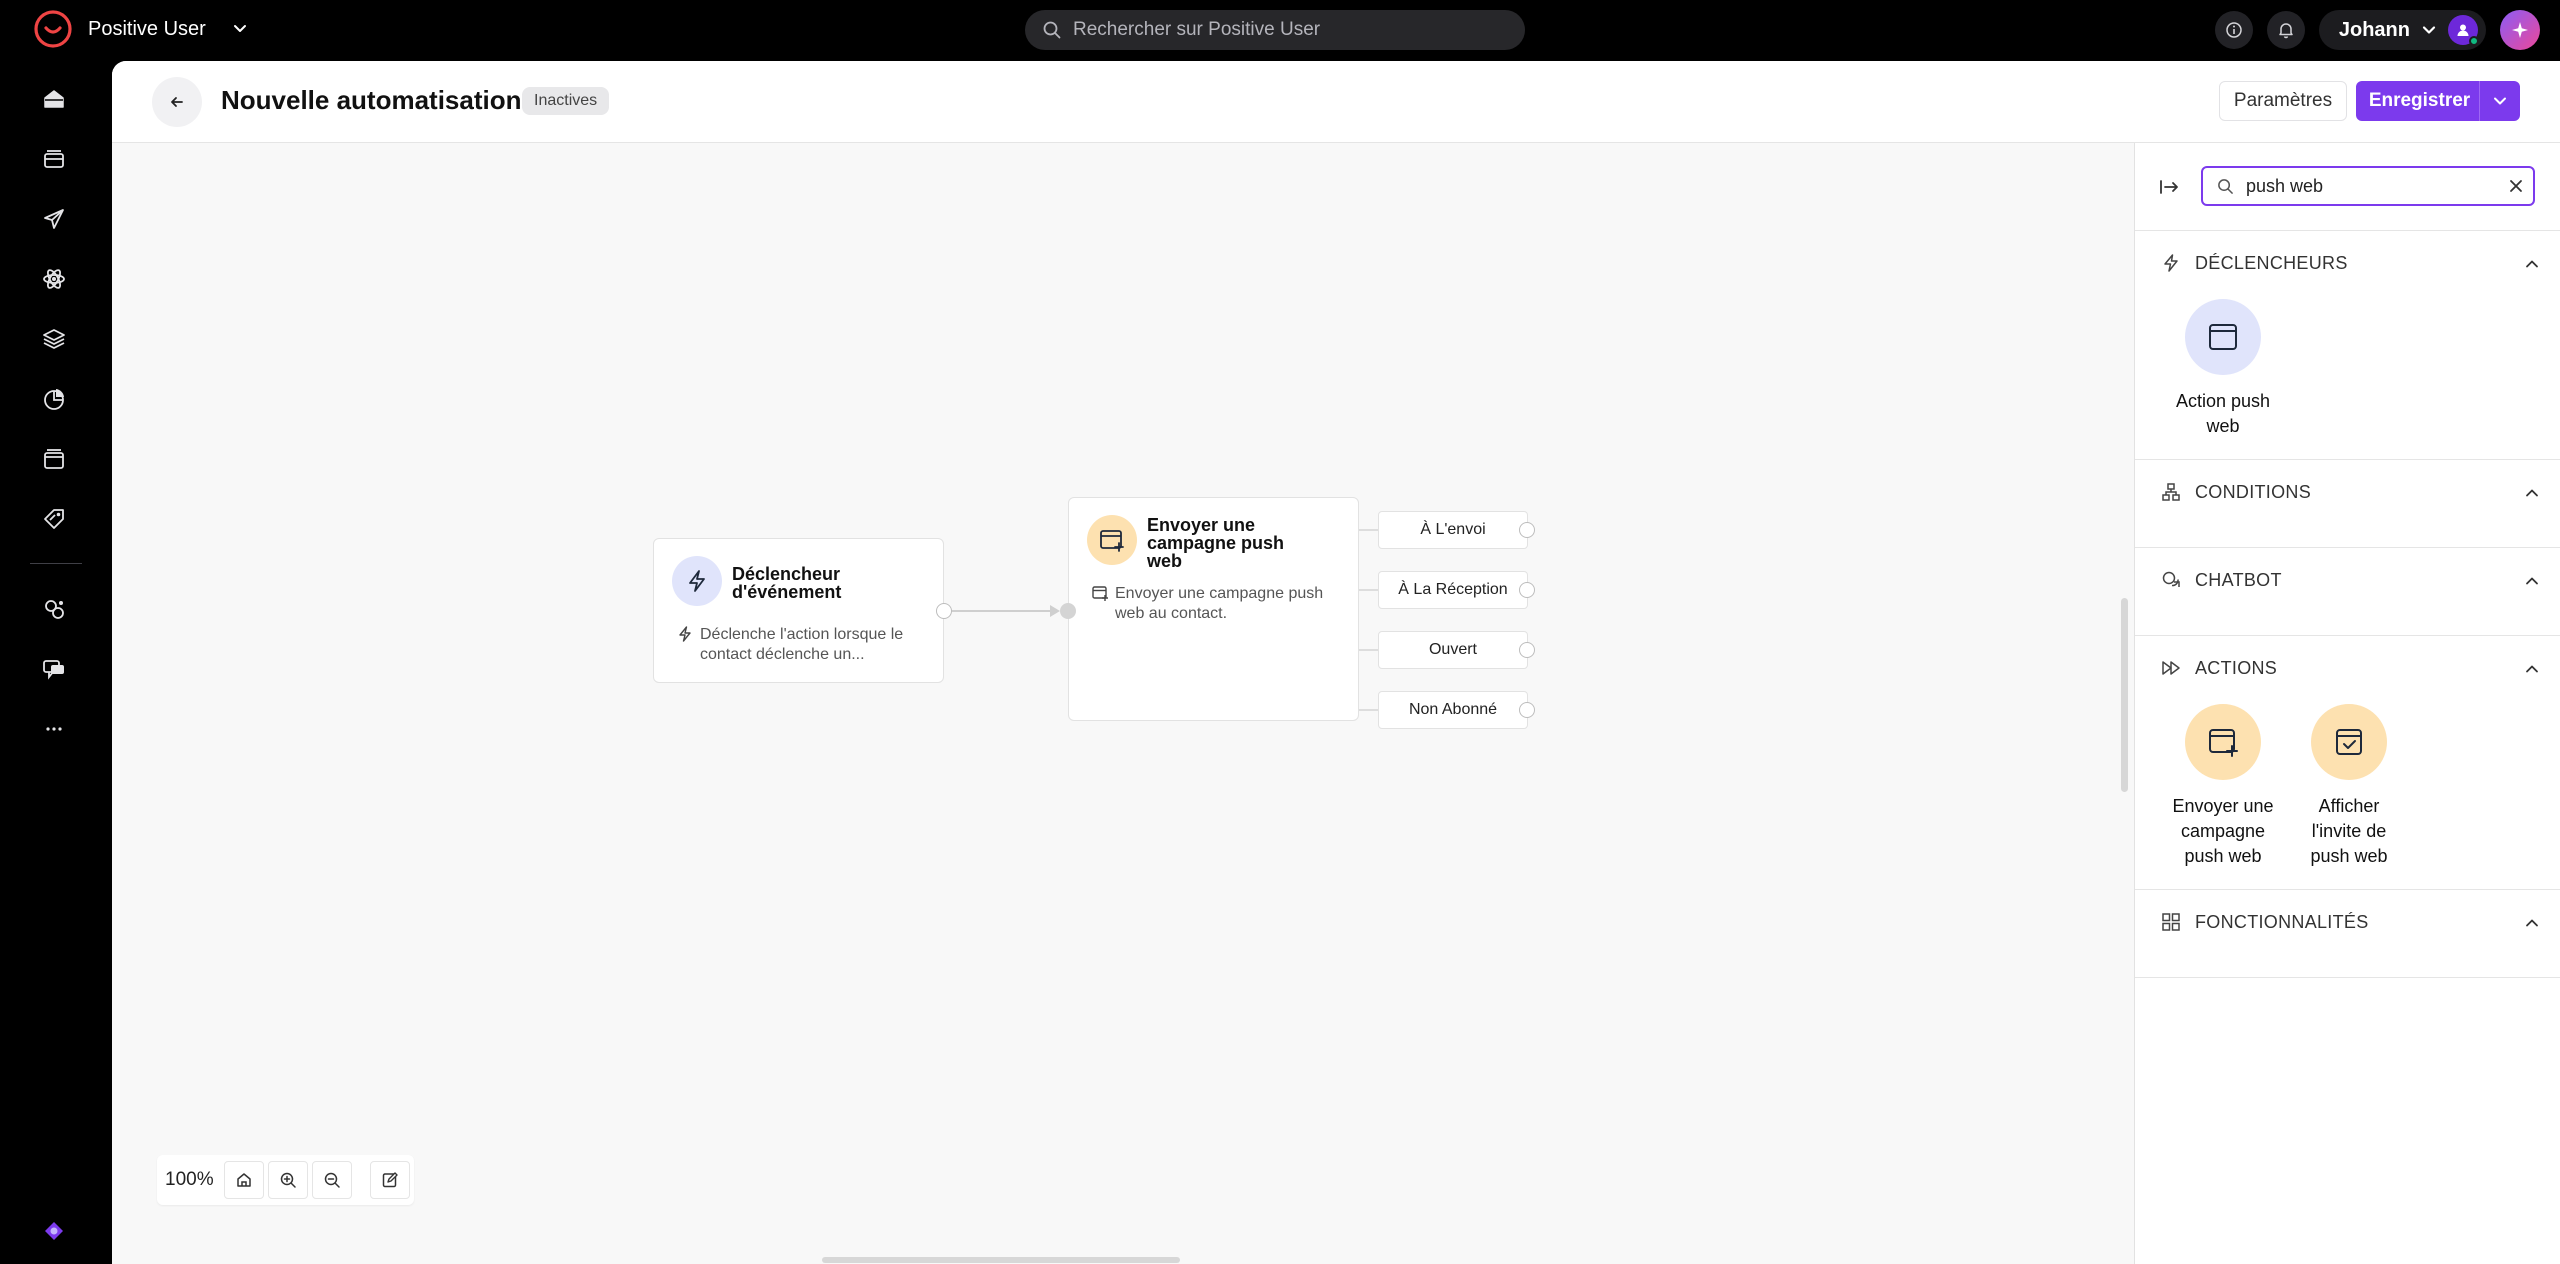  Describe the element at coordinates (2223, 806) in the screenshot. I see `label-line: Envoyer une` at that location.